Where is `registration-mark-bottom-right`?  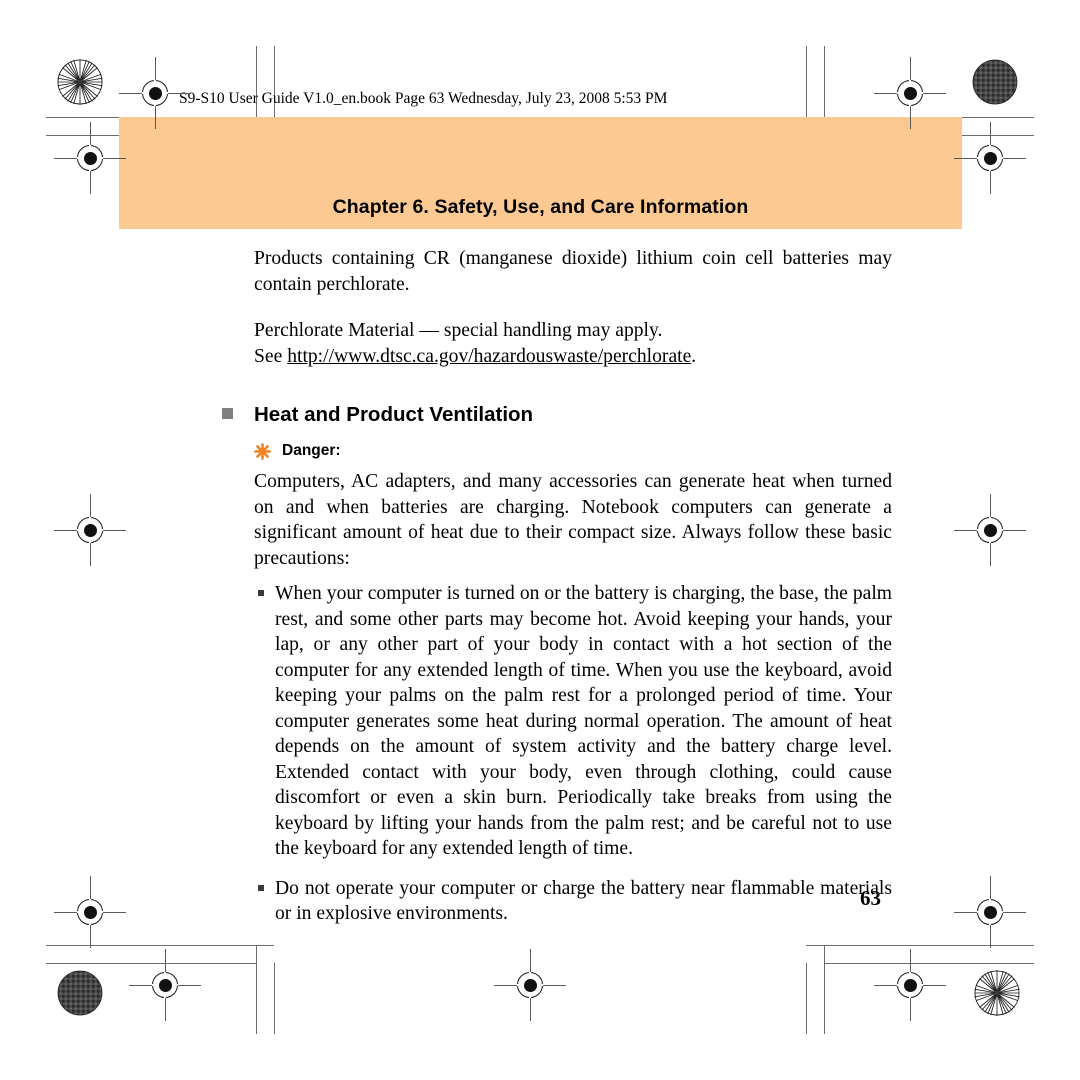 registration-mark-bottom-right is located at coordinates (910, 985).